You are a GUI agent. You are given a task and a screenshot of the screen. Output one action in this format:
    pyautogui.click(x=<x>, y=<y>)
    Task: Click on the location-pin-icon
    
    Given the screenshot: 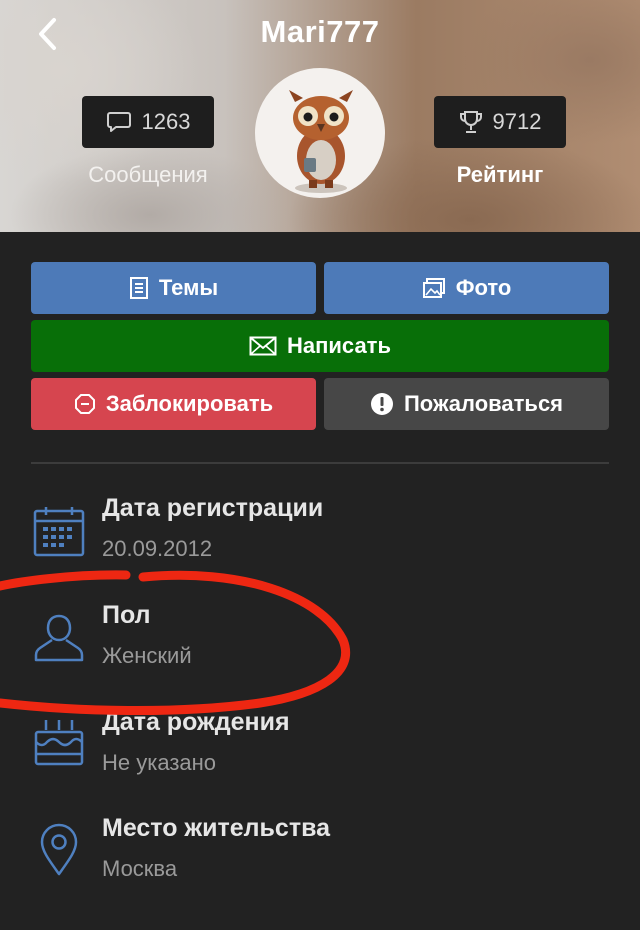 What is the action you would take?
    pyautogui.click(x=59, y=849)
    